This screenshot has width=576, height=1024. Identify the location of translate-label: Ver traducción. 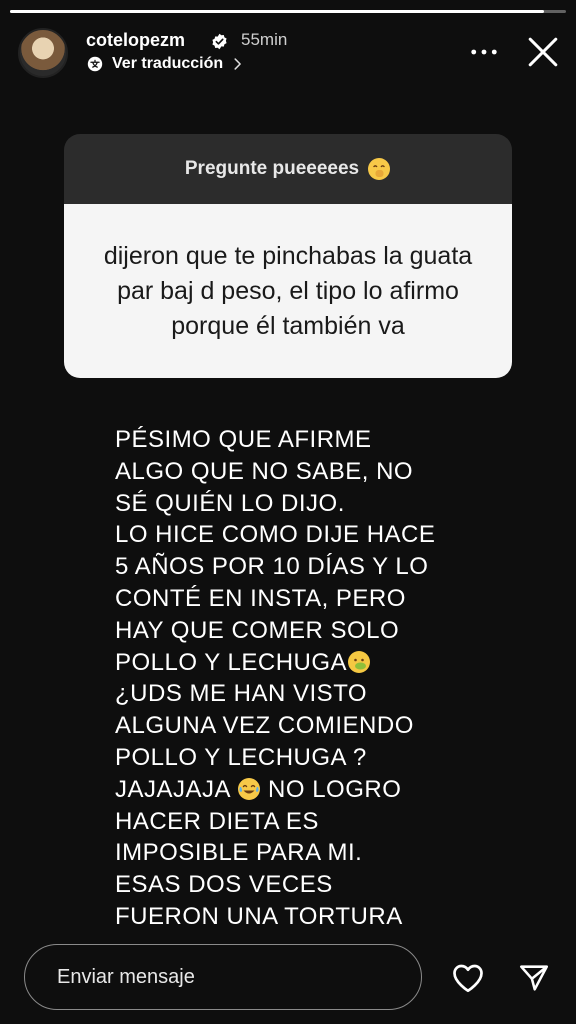
(168, 63).